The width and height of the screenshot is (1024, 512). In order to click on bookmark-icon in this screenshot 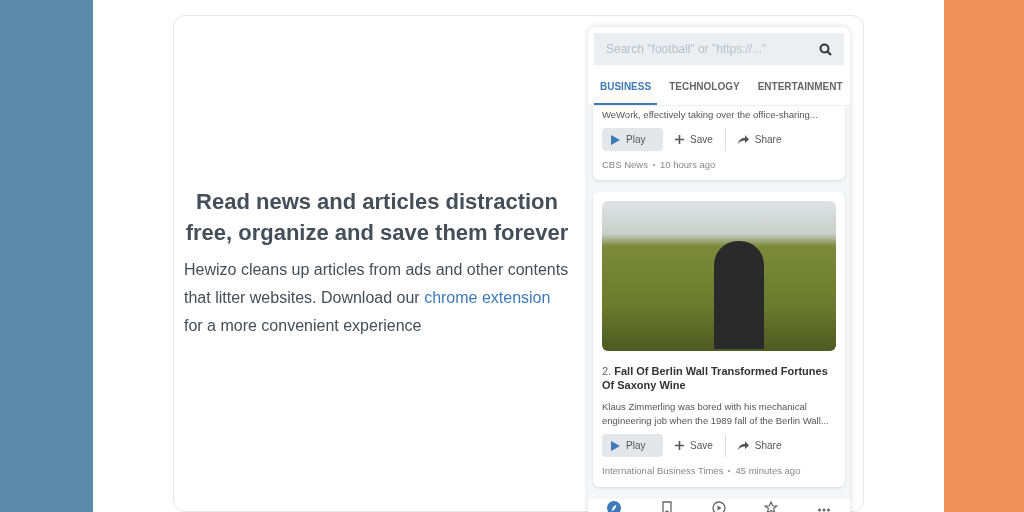, I will do `click(666, 506)`.